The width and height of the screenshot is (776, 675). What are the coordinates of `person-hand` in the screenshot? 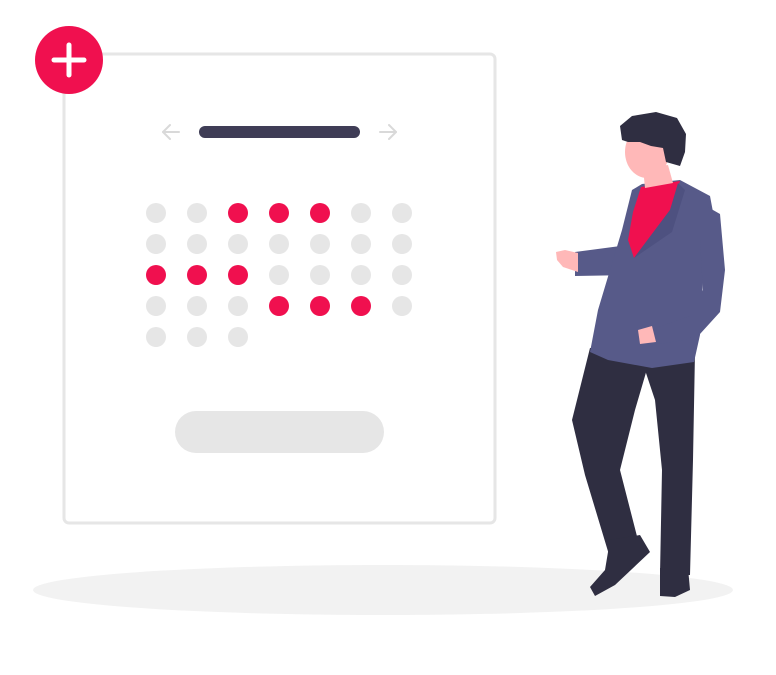 It's located at (567, 261).